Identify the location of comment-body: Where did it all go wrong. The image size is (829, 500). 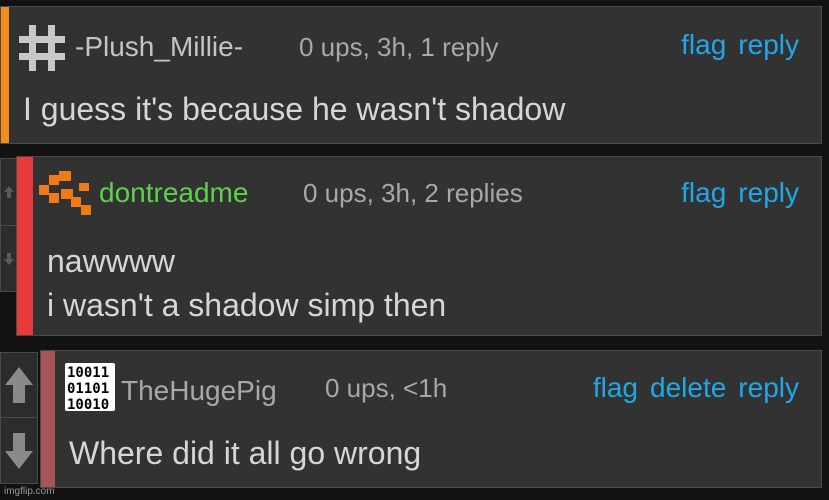
(245, 453).